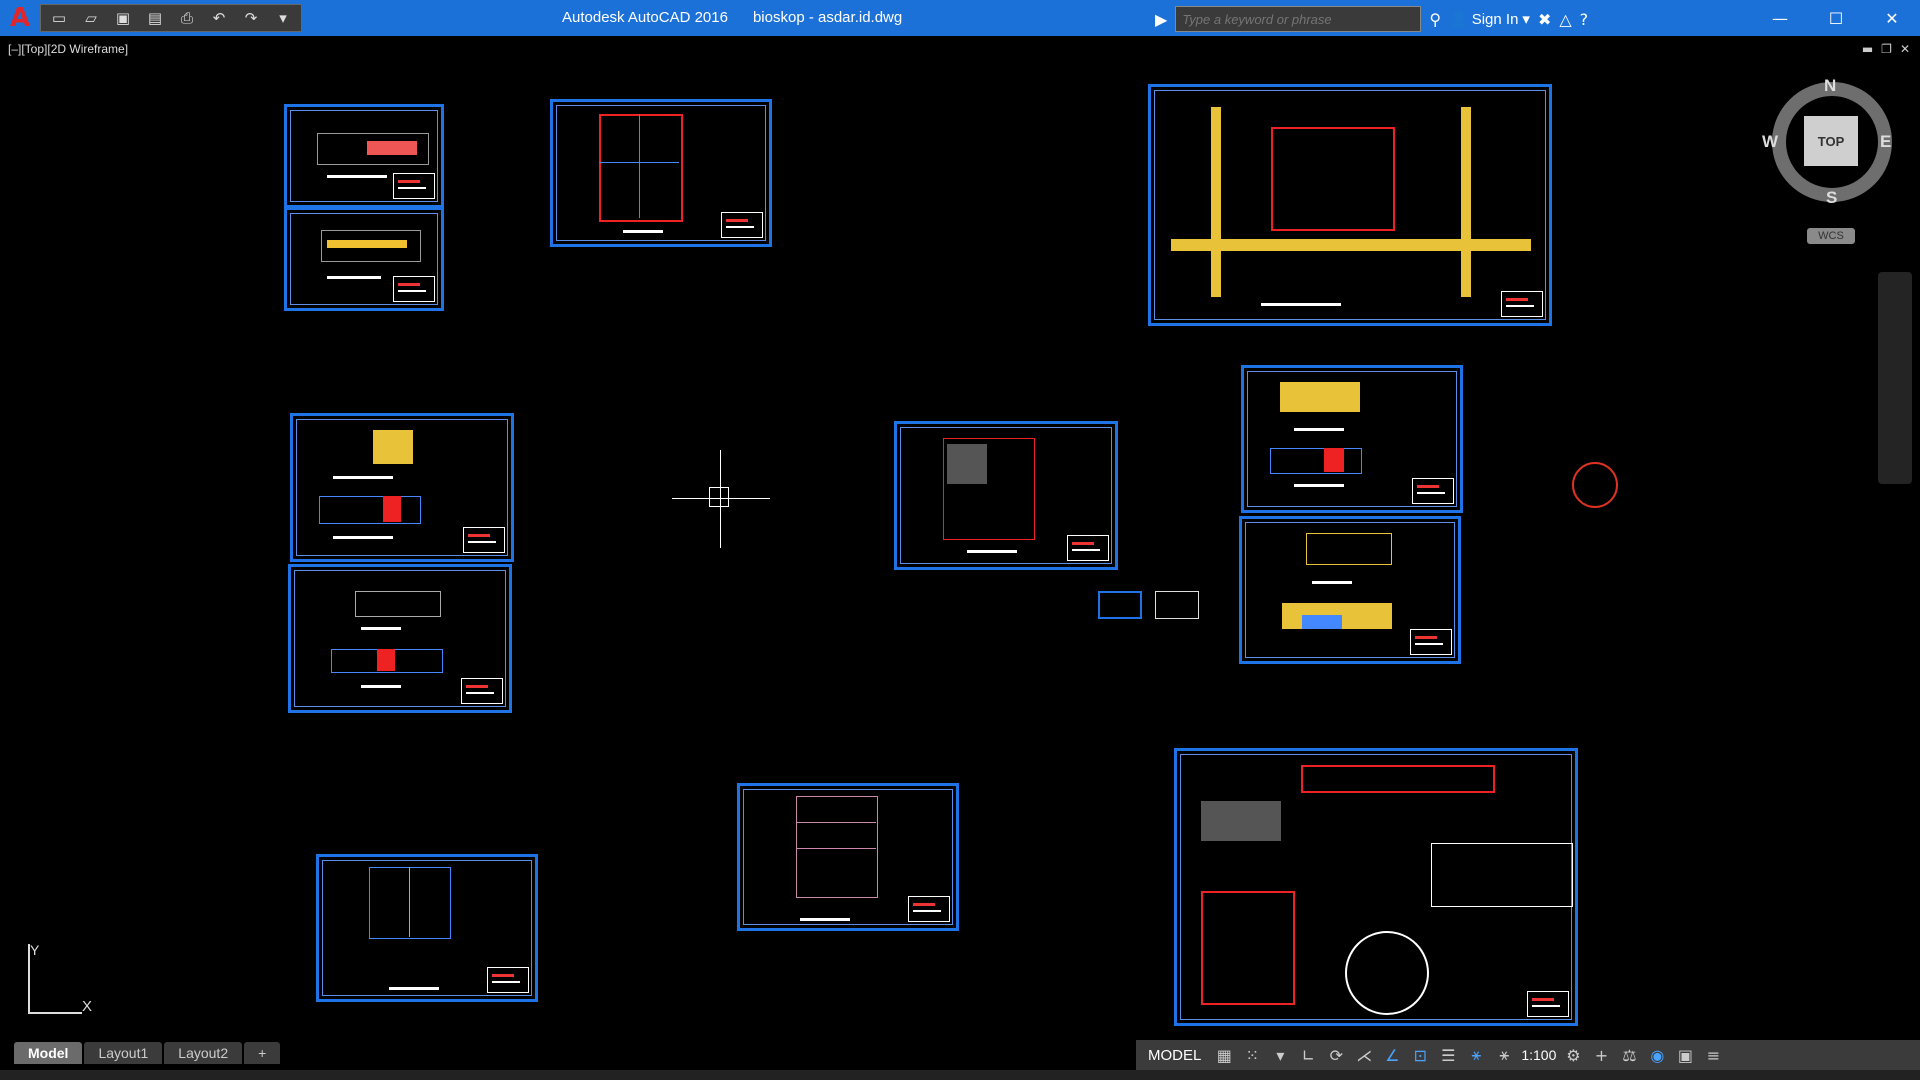  What do you see at coordinates (1177, 605) in the screenshot?
I see `empty-frame` at bounding box center [1177, 605].